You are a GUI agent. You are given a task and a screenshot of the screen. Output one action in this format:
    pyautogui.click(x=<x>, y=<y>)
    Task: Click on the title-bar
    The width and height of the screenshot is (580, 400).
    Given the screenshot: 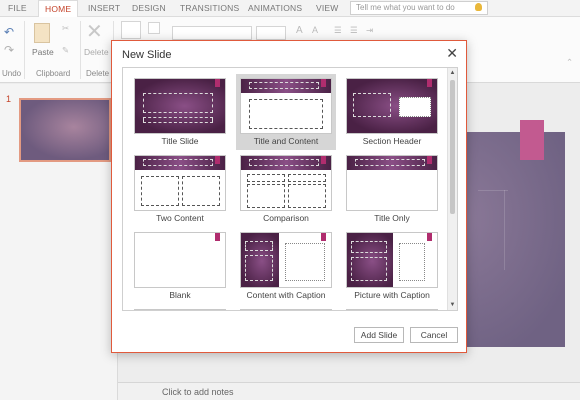 What is the action you would take?
    pyautogui.click(x=392, y=310)
    